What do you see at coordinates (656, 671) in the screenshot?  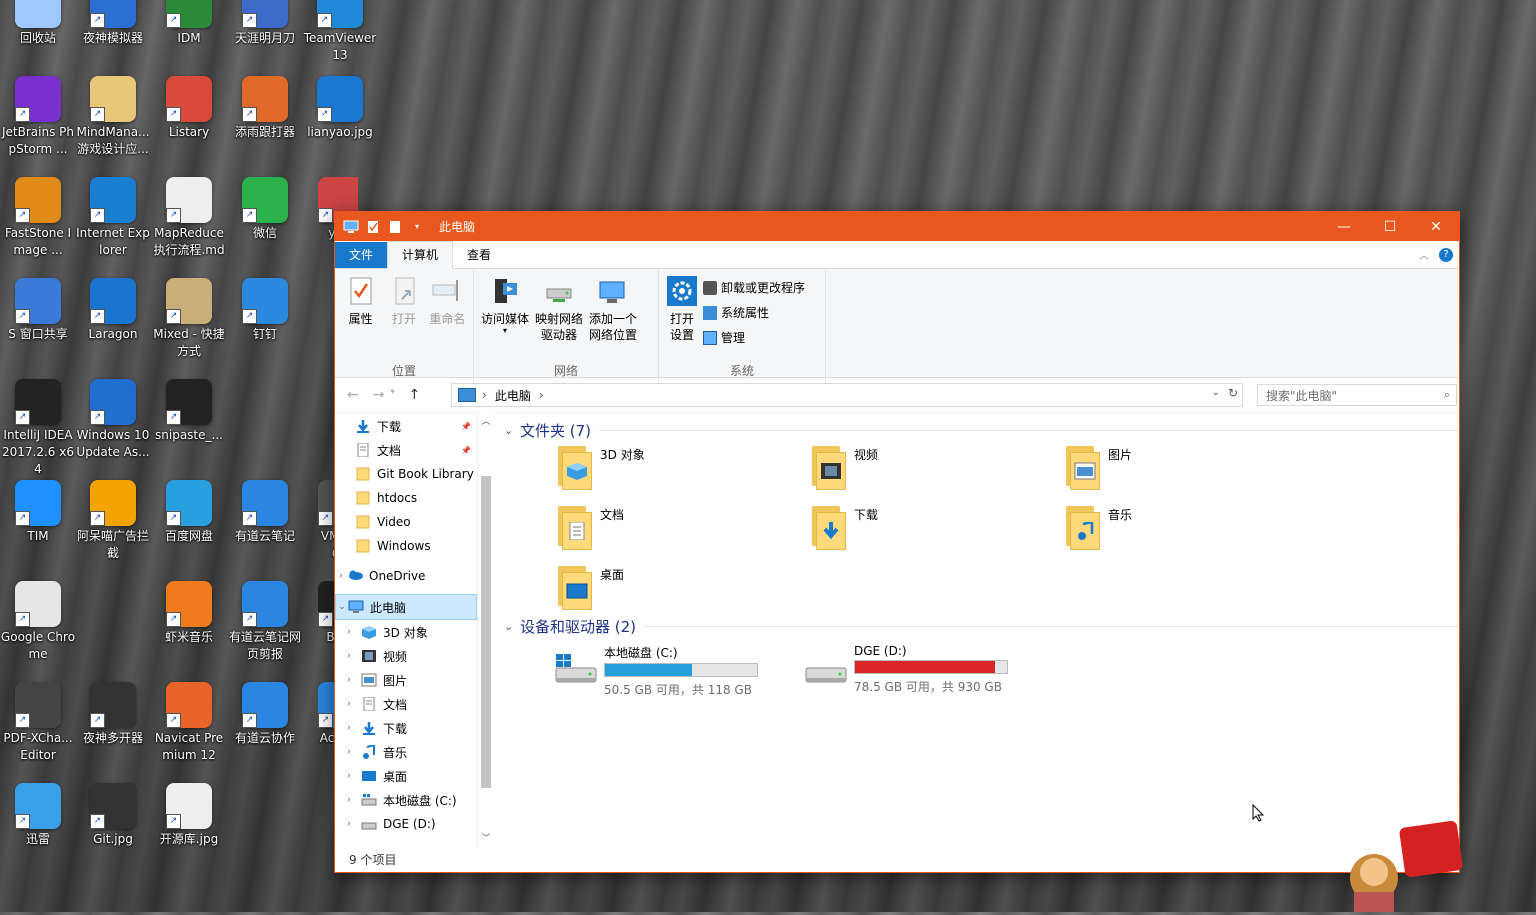 I see `drive-tile: 本地磁盘 (C:) 50.5 GB 可用，共 118 GB` at bounding box center [656, 671].